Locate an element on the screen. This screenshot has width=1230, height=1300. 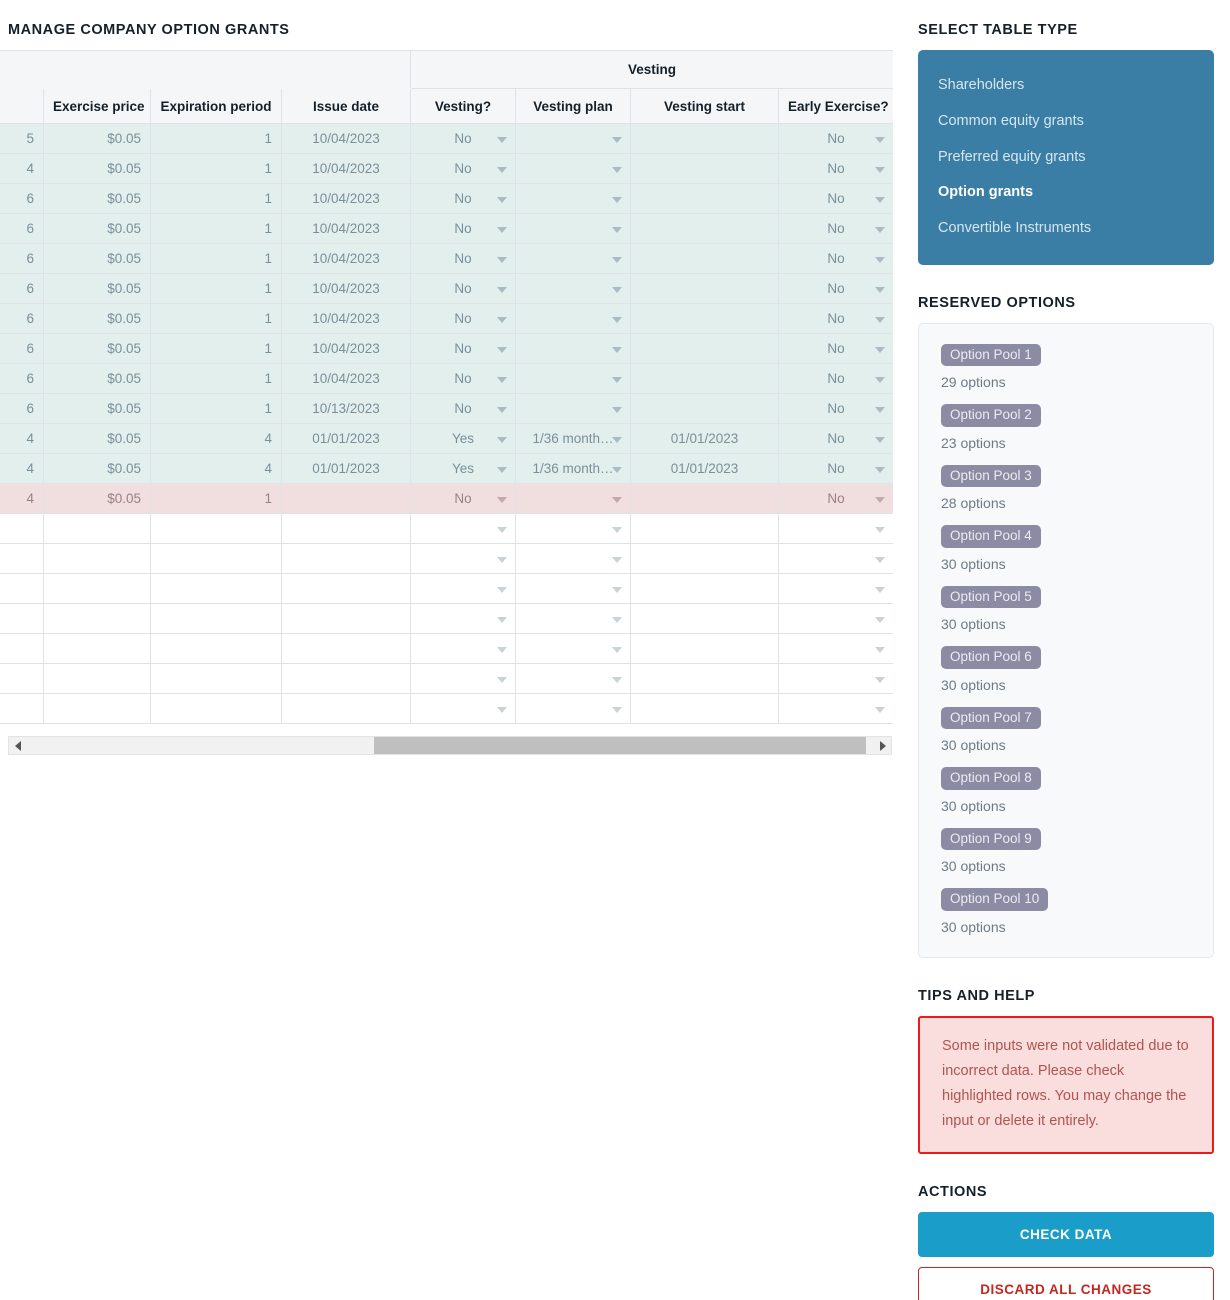
option-pool-badge: Option Pool 5 is located at coordinates (991, 597).